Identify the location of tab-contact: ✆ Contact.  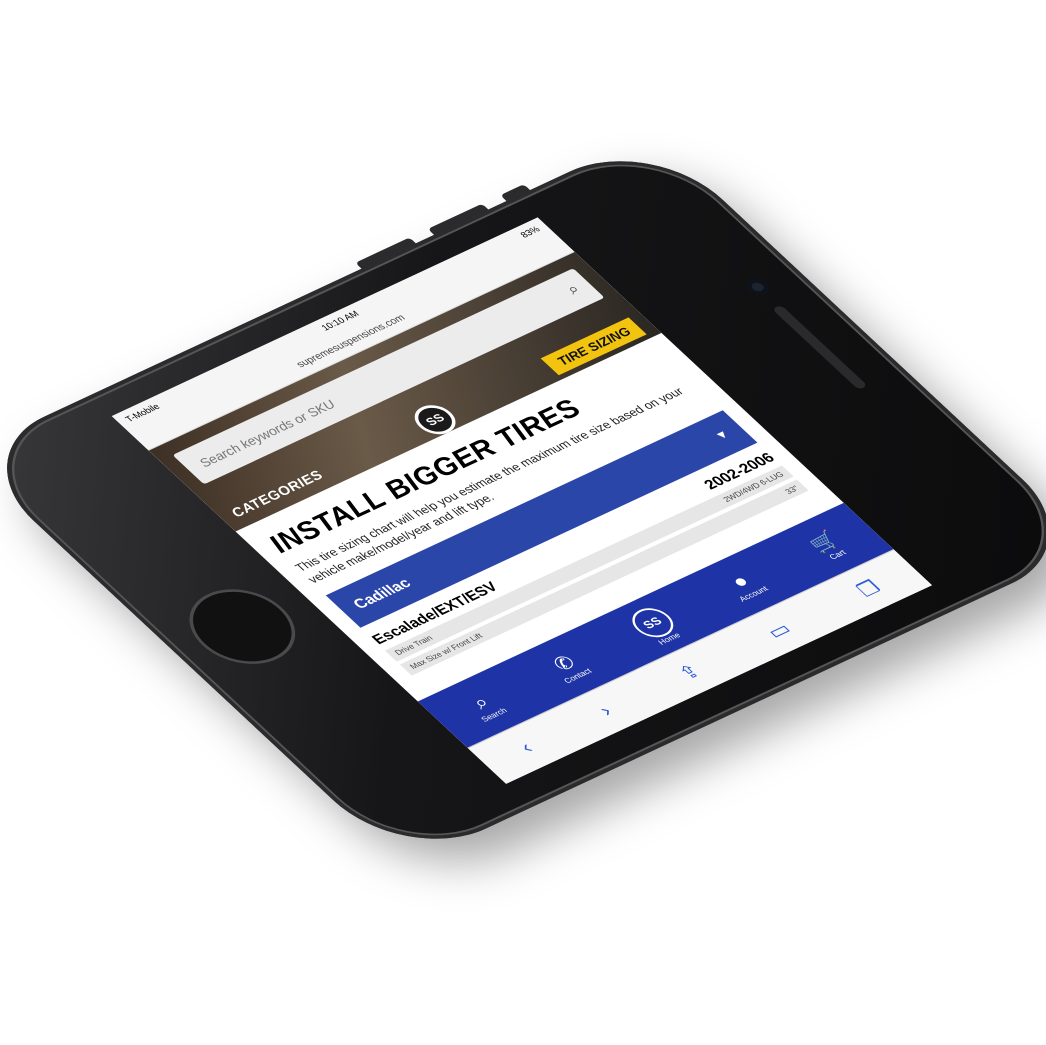
(567, 667).